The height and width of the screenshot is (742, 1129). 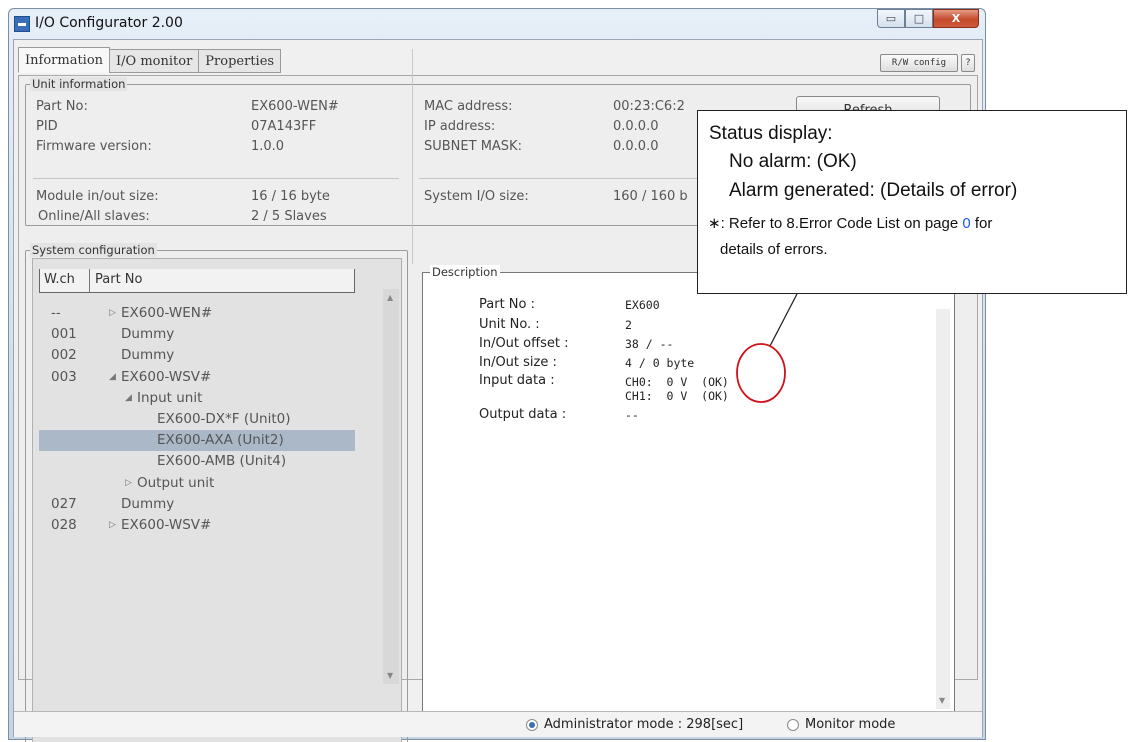 What do you see at coordinates (774, 249) in the screenshot?
I see `callout-note-line2: details of errors.` at bounding box center [774, 249].